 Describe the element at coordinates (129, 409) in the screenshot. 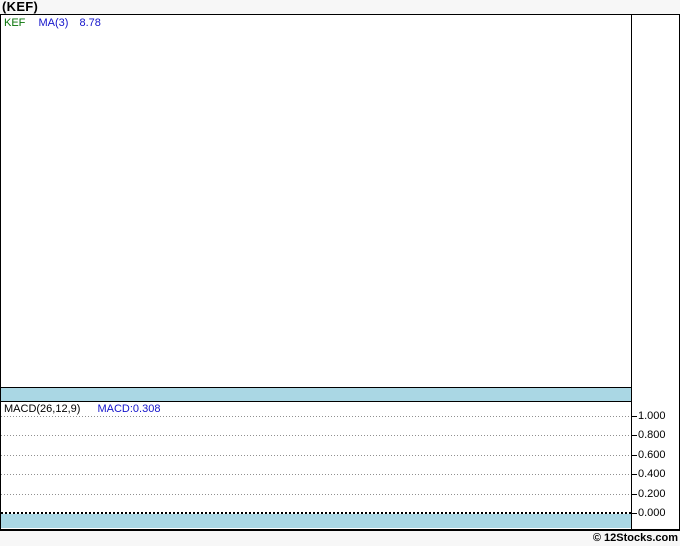

I see `macd-value-label: MACD:0.308` at that location.